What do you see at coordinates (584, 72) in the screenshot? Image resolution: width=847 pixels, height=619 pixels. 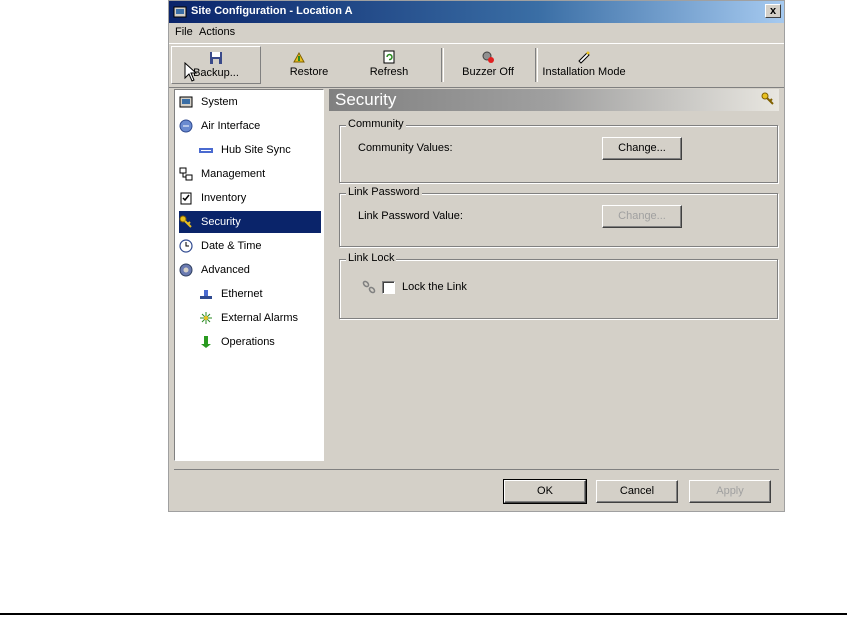 I see `installation-mode-label: Installation Mode` at bounding box center [584, 72].